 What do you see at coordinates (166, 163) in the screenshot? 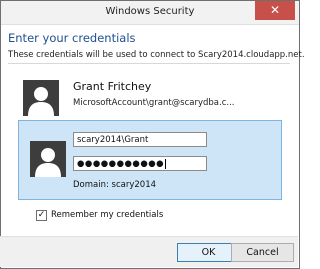
I see `text-caret` at bounding box center [166, 163].